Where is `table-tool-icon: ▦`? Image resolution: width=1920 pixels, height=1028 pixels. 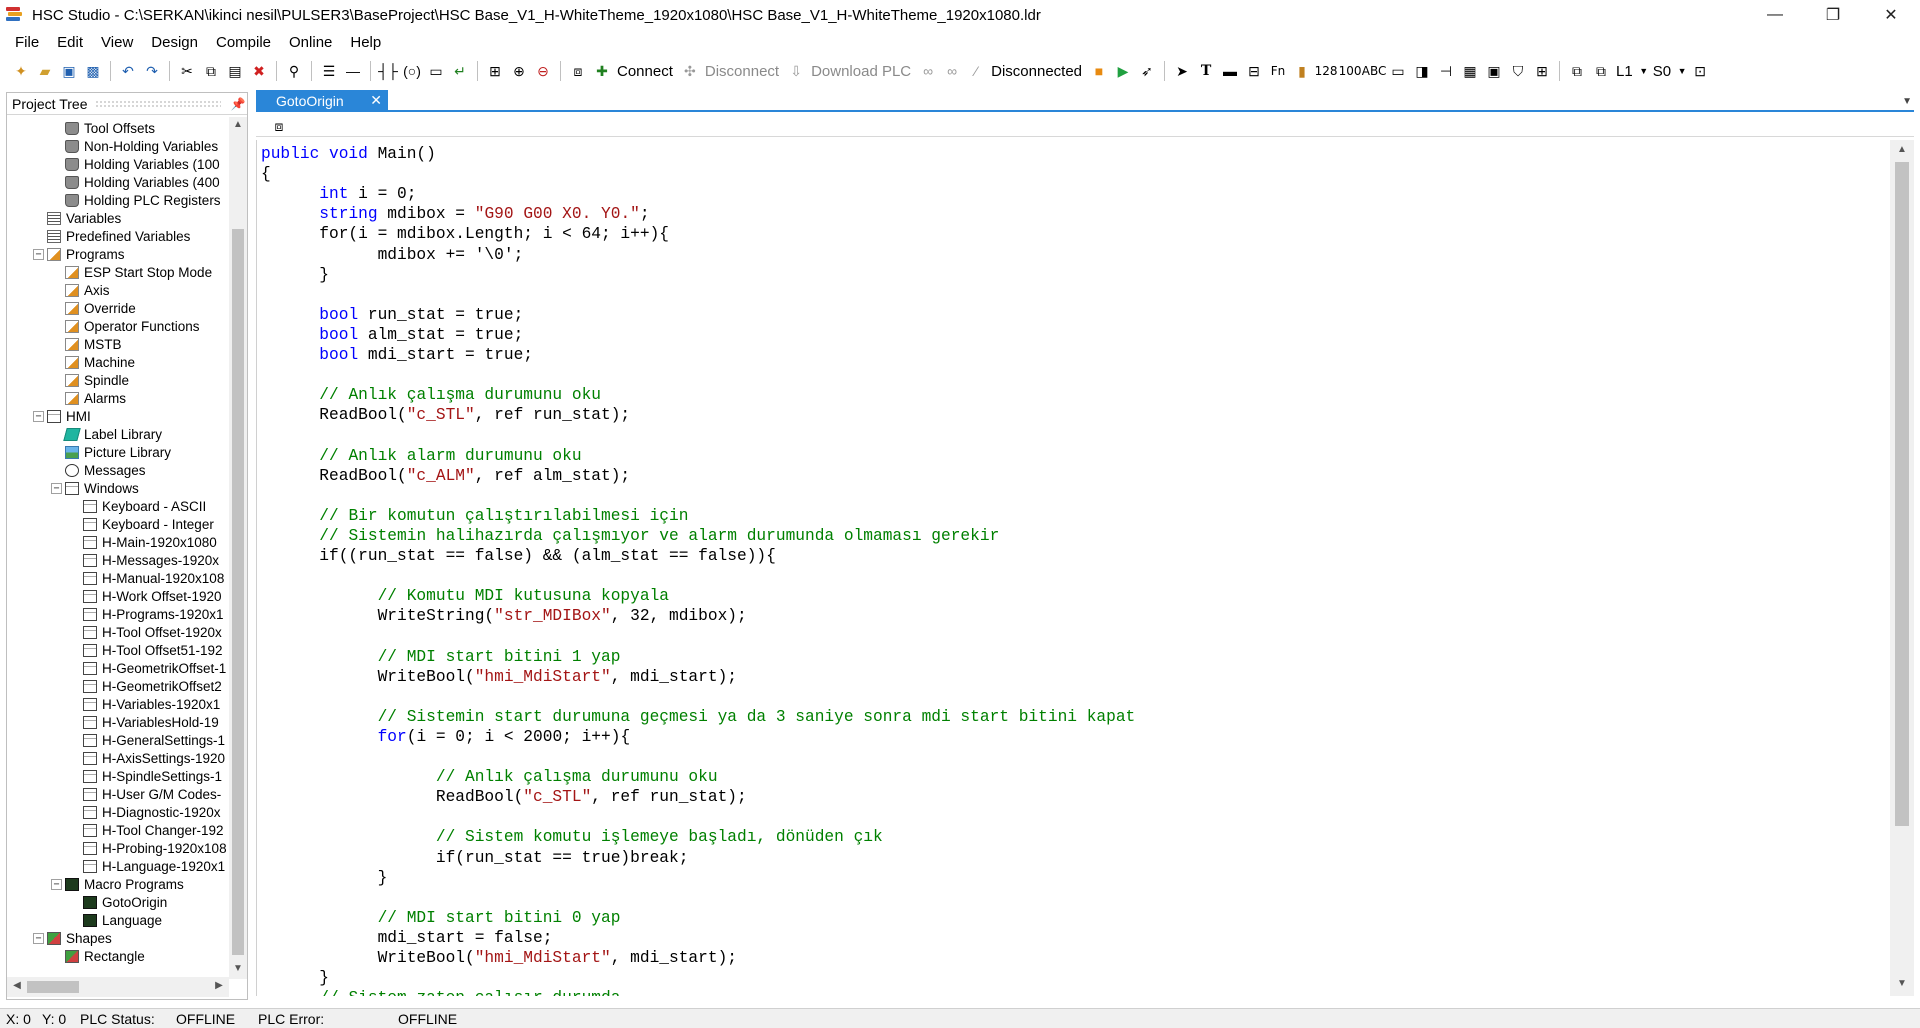
table-tool-icon: ▦ is located at coordinates (1470, 71).